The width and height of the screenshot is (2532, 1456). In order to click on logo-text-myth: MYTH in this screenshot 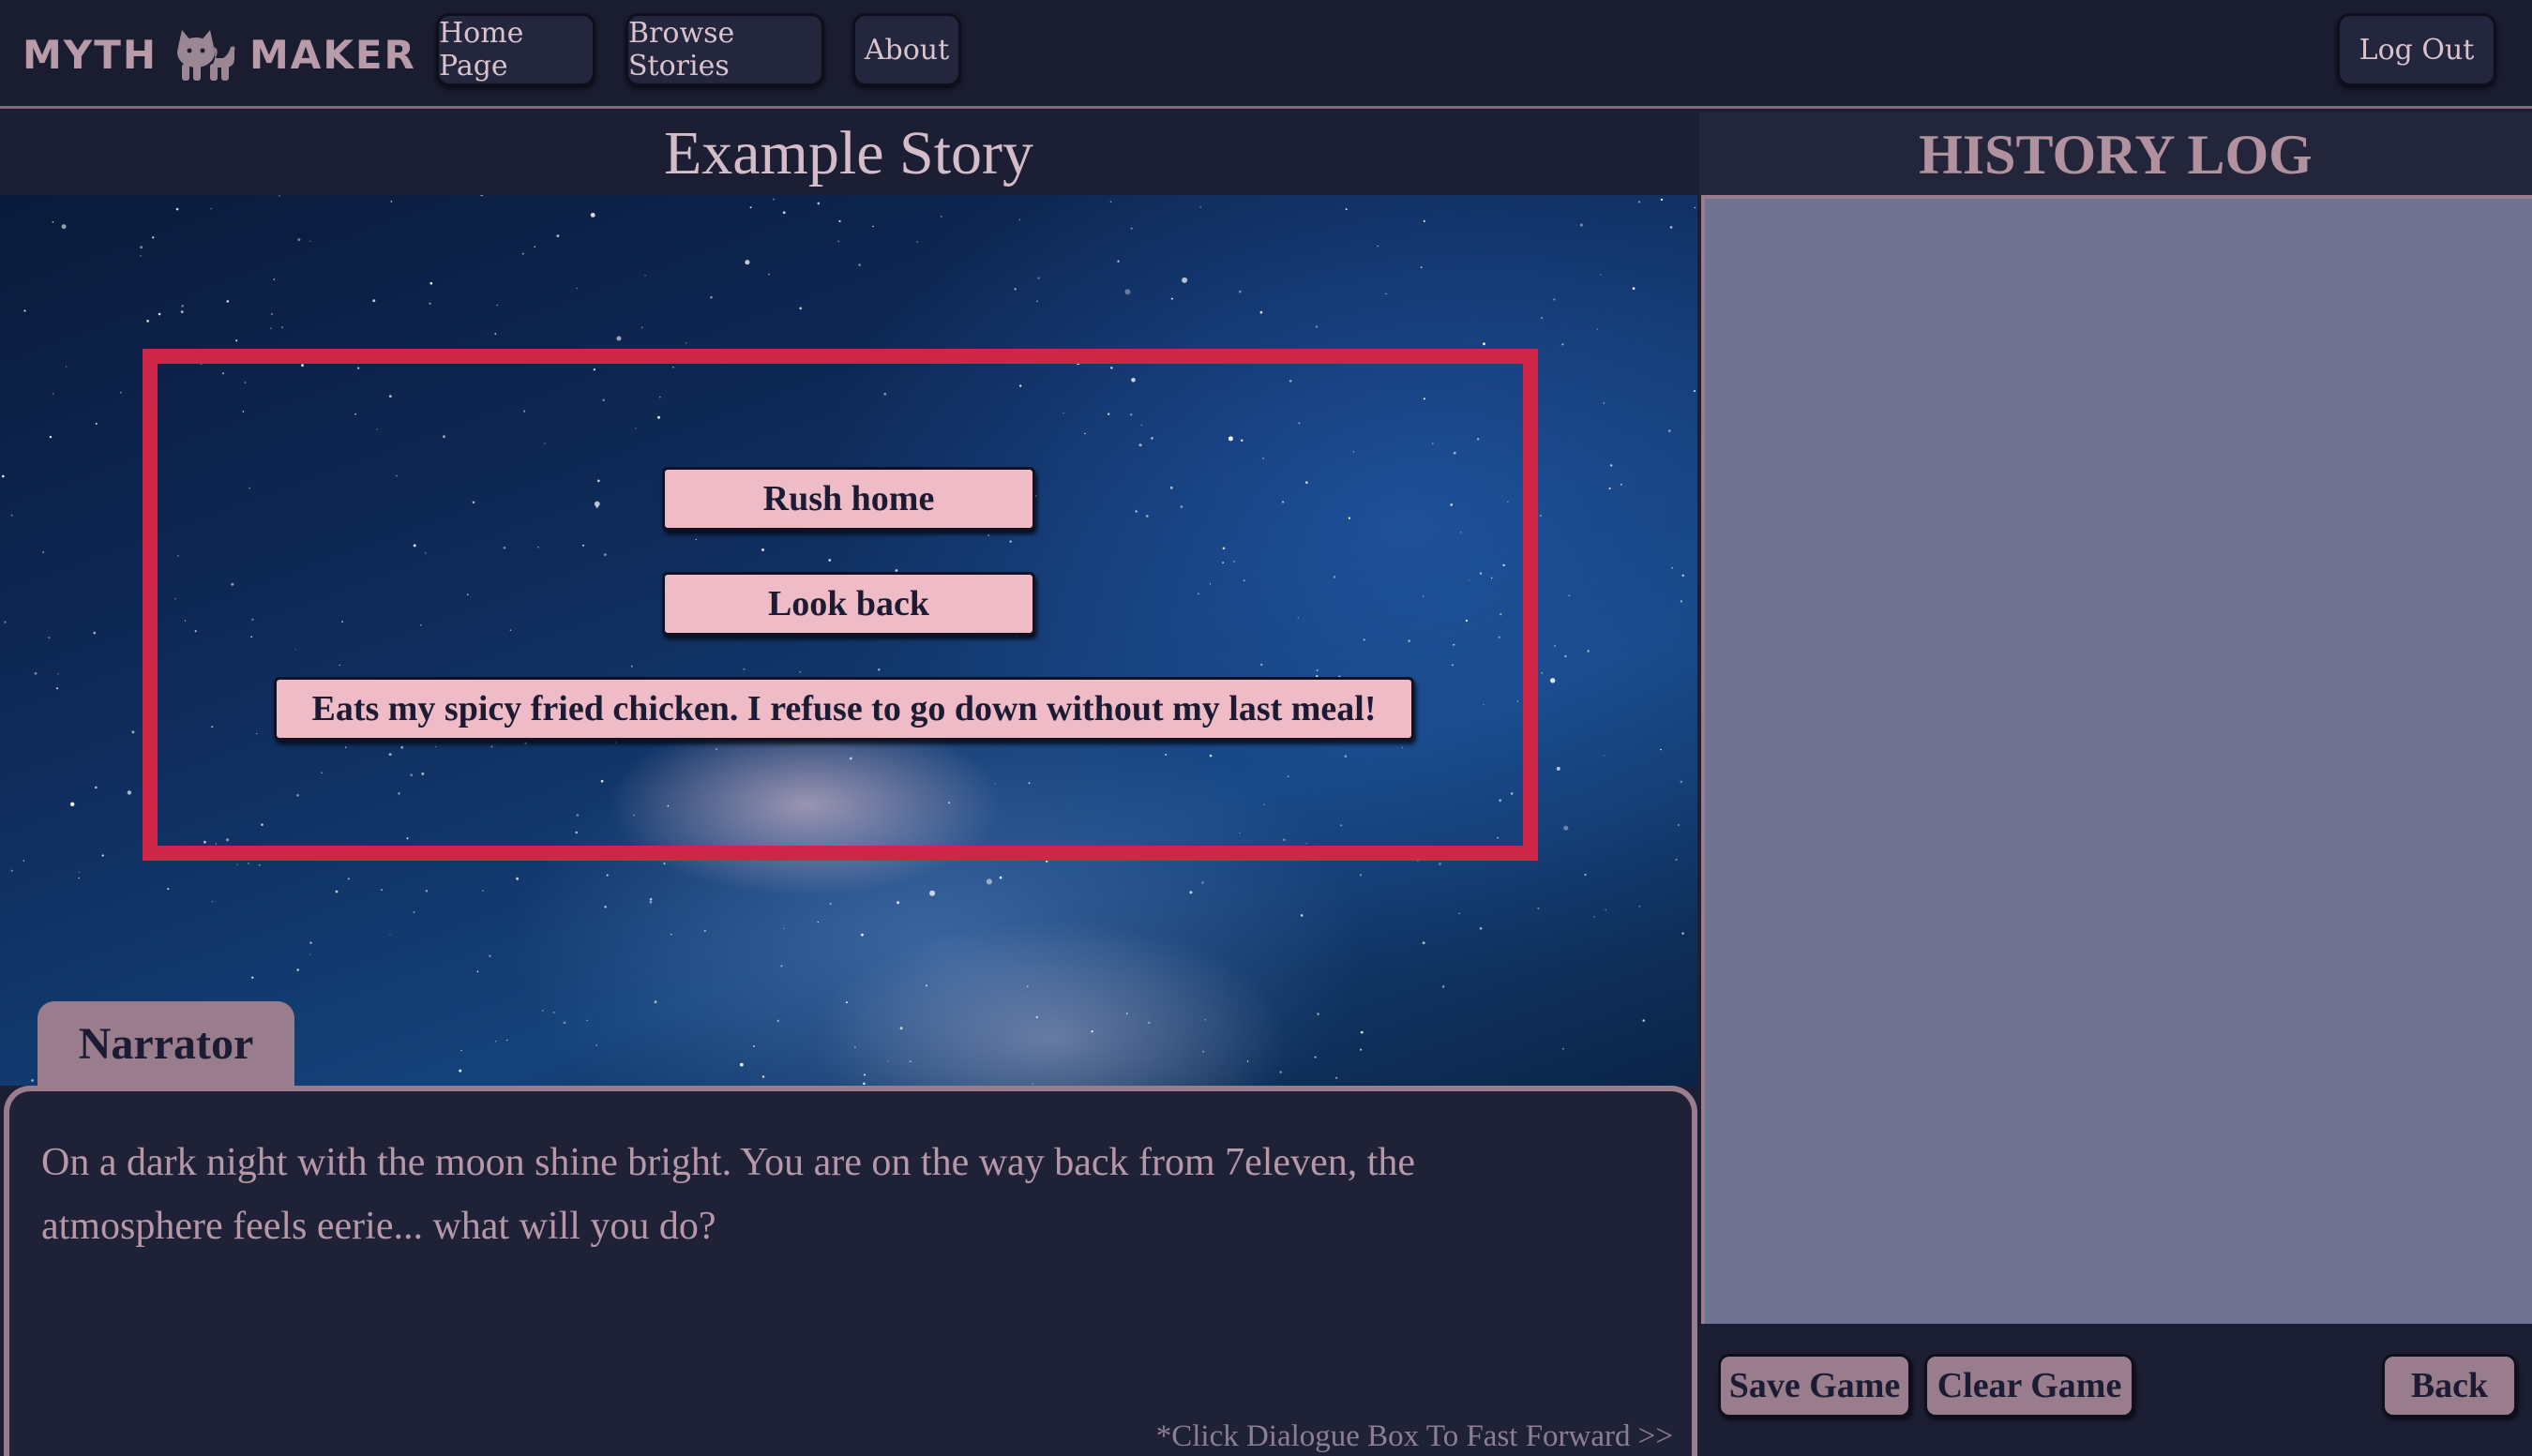, I will do `click(90, 54)`.